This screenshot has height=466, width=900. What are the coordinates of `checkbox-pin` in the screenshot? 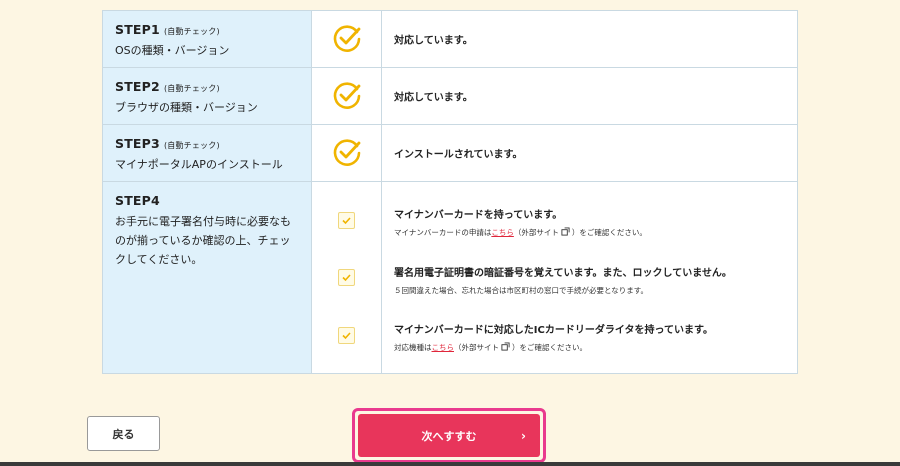 It's located at (346, 277).